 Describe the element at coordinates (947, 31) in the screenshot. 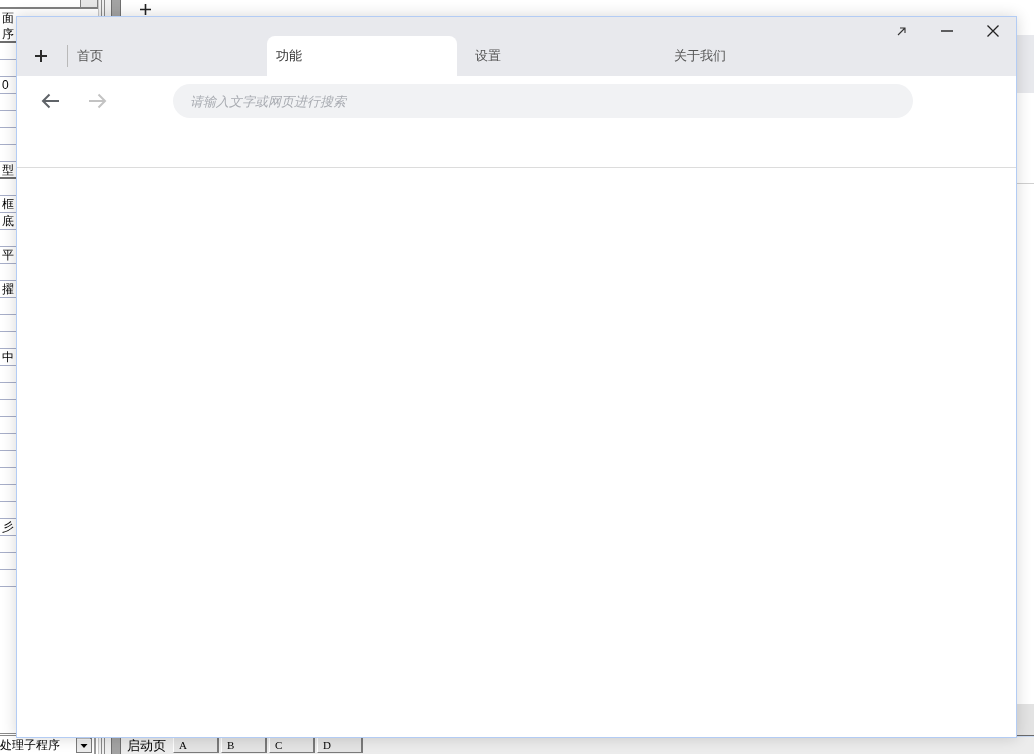

I see `minimize-icon` at that location.